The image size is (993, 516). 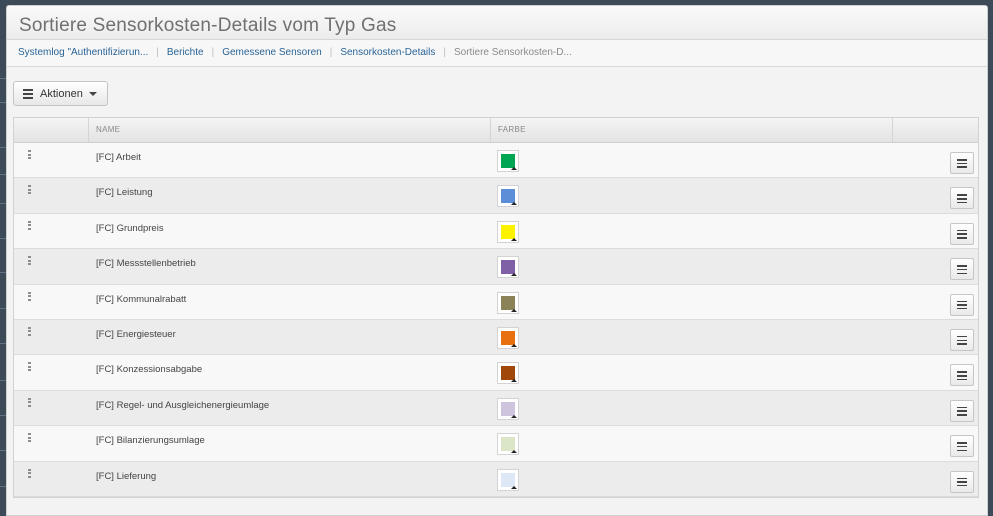 What do you see at coordinates (935, 130) in the screenshot?
I see `column-header-actions` at bounding box center [935, 130].